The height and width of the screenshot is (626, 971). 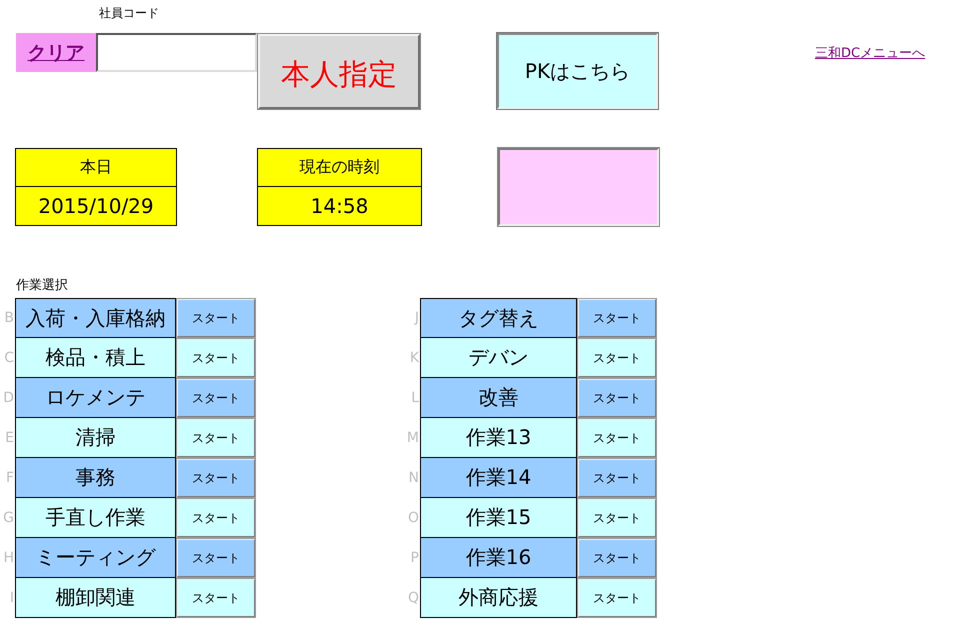 I want to click on row-letter: H, so click(x=9, y=558).